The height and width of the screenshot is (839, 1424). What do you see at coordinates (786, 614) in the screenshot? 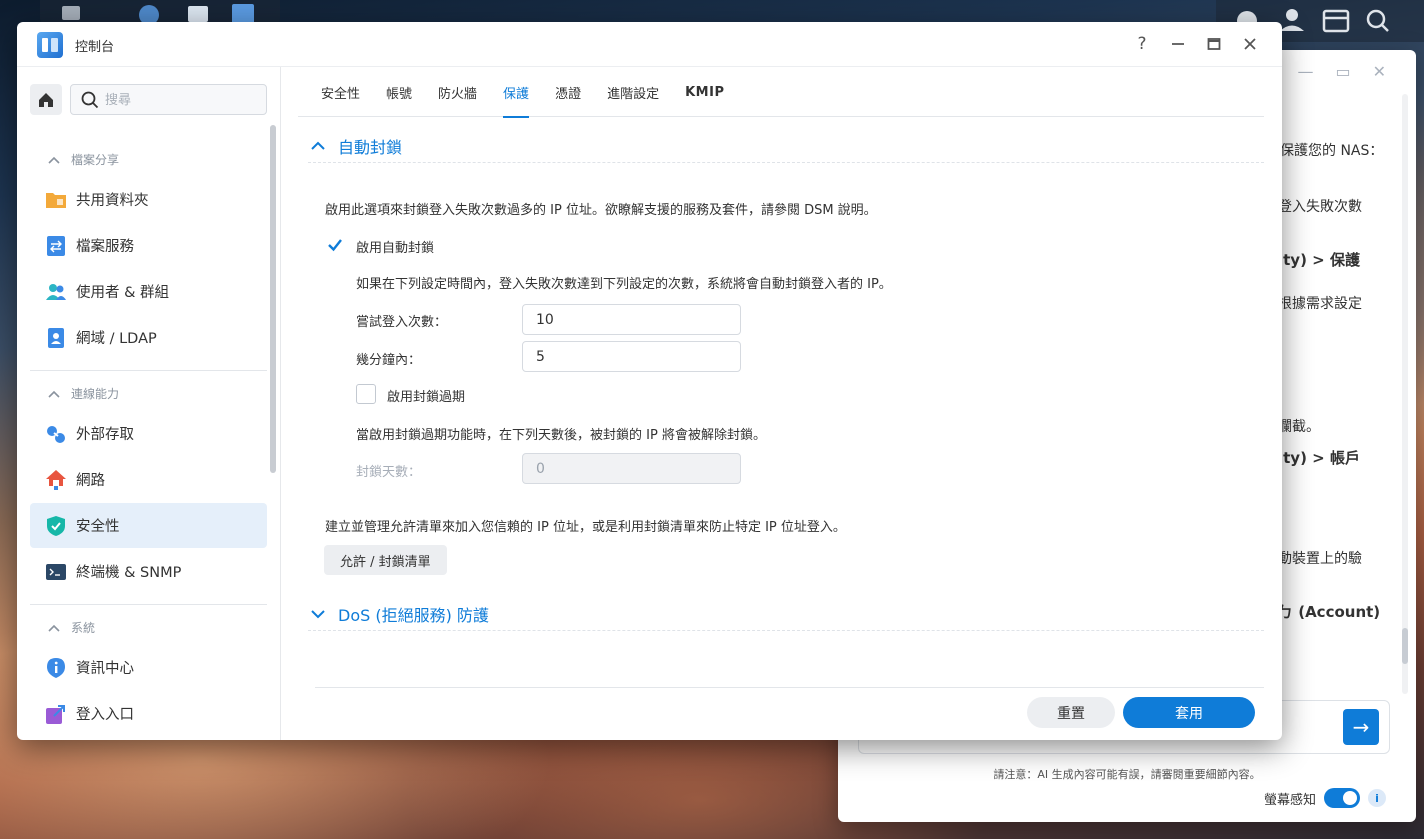
I see `dos-section-header: DoS (拒絕服務) 防護` at bounding box center [786, 614].